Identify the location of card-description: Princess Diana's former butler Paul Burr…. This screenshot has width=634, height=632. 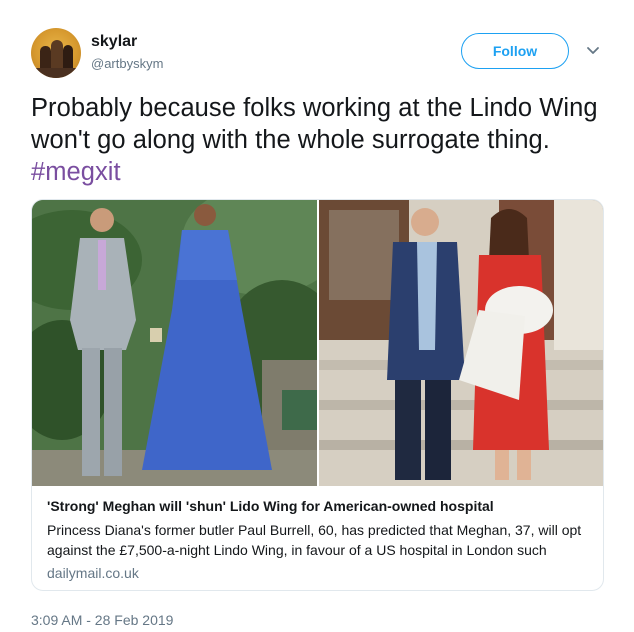
(314, 540).